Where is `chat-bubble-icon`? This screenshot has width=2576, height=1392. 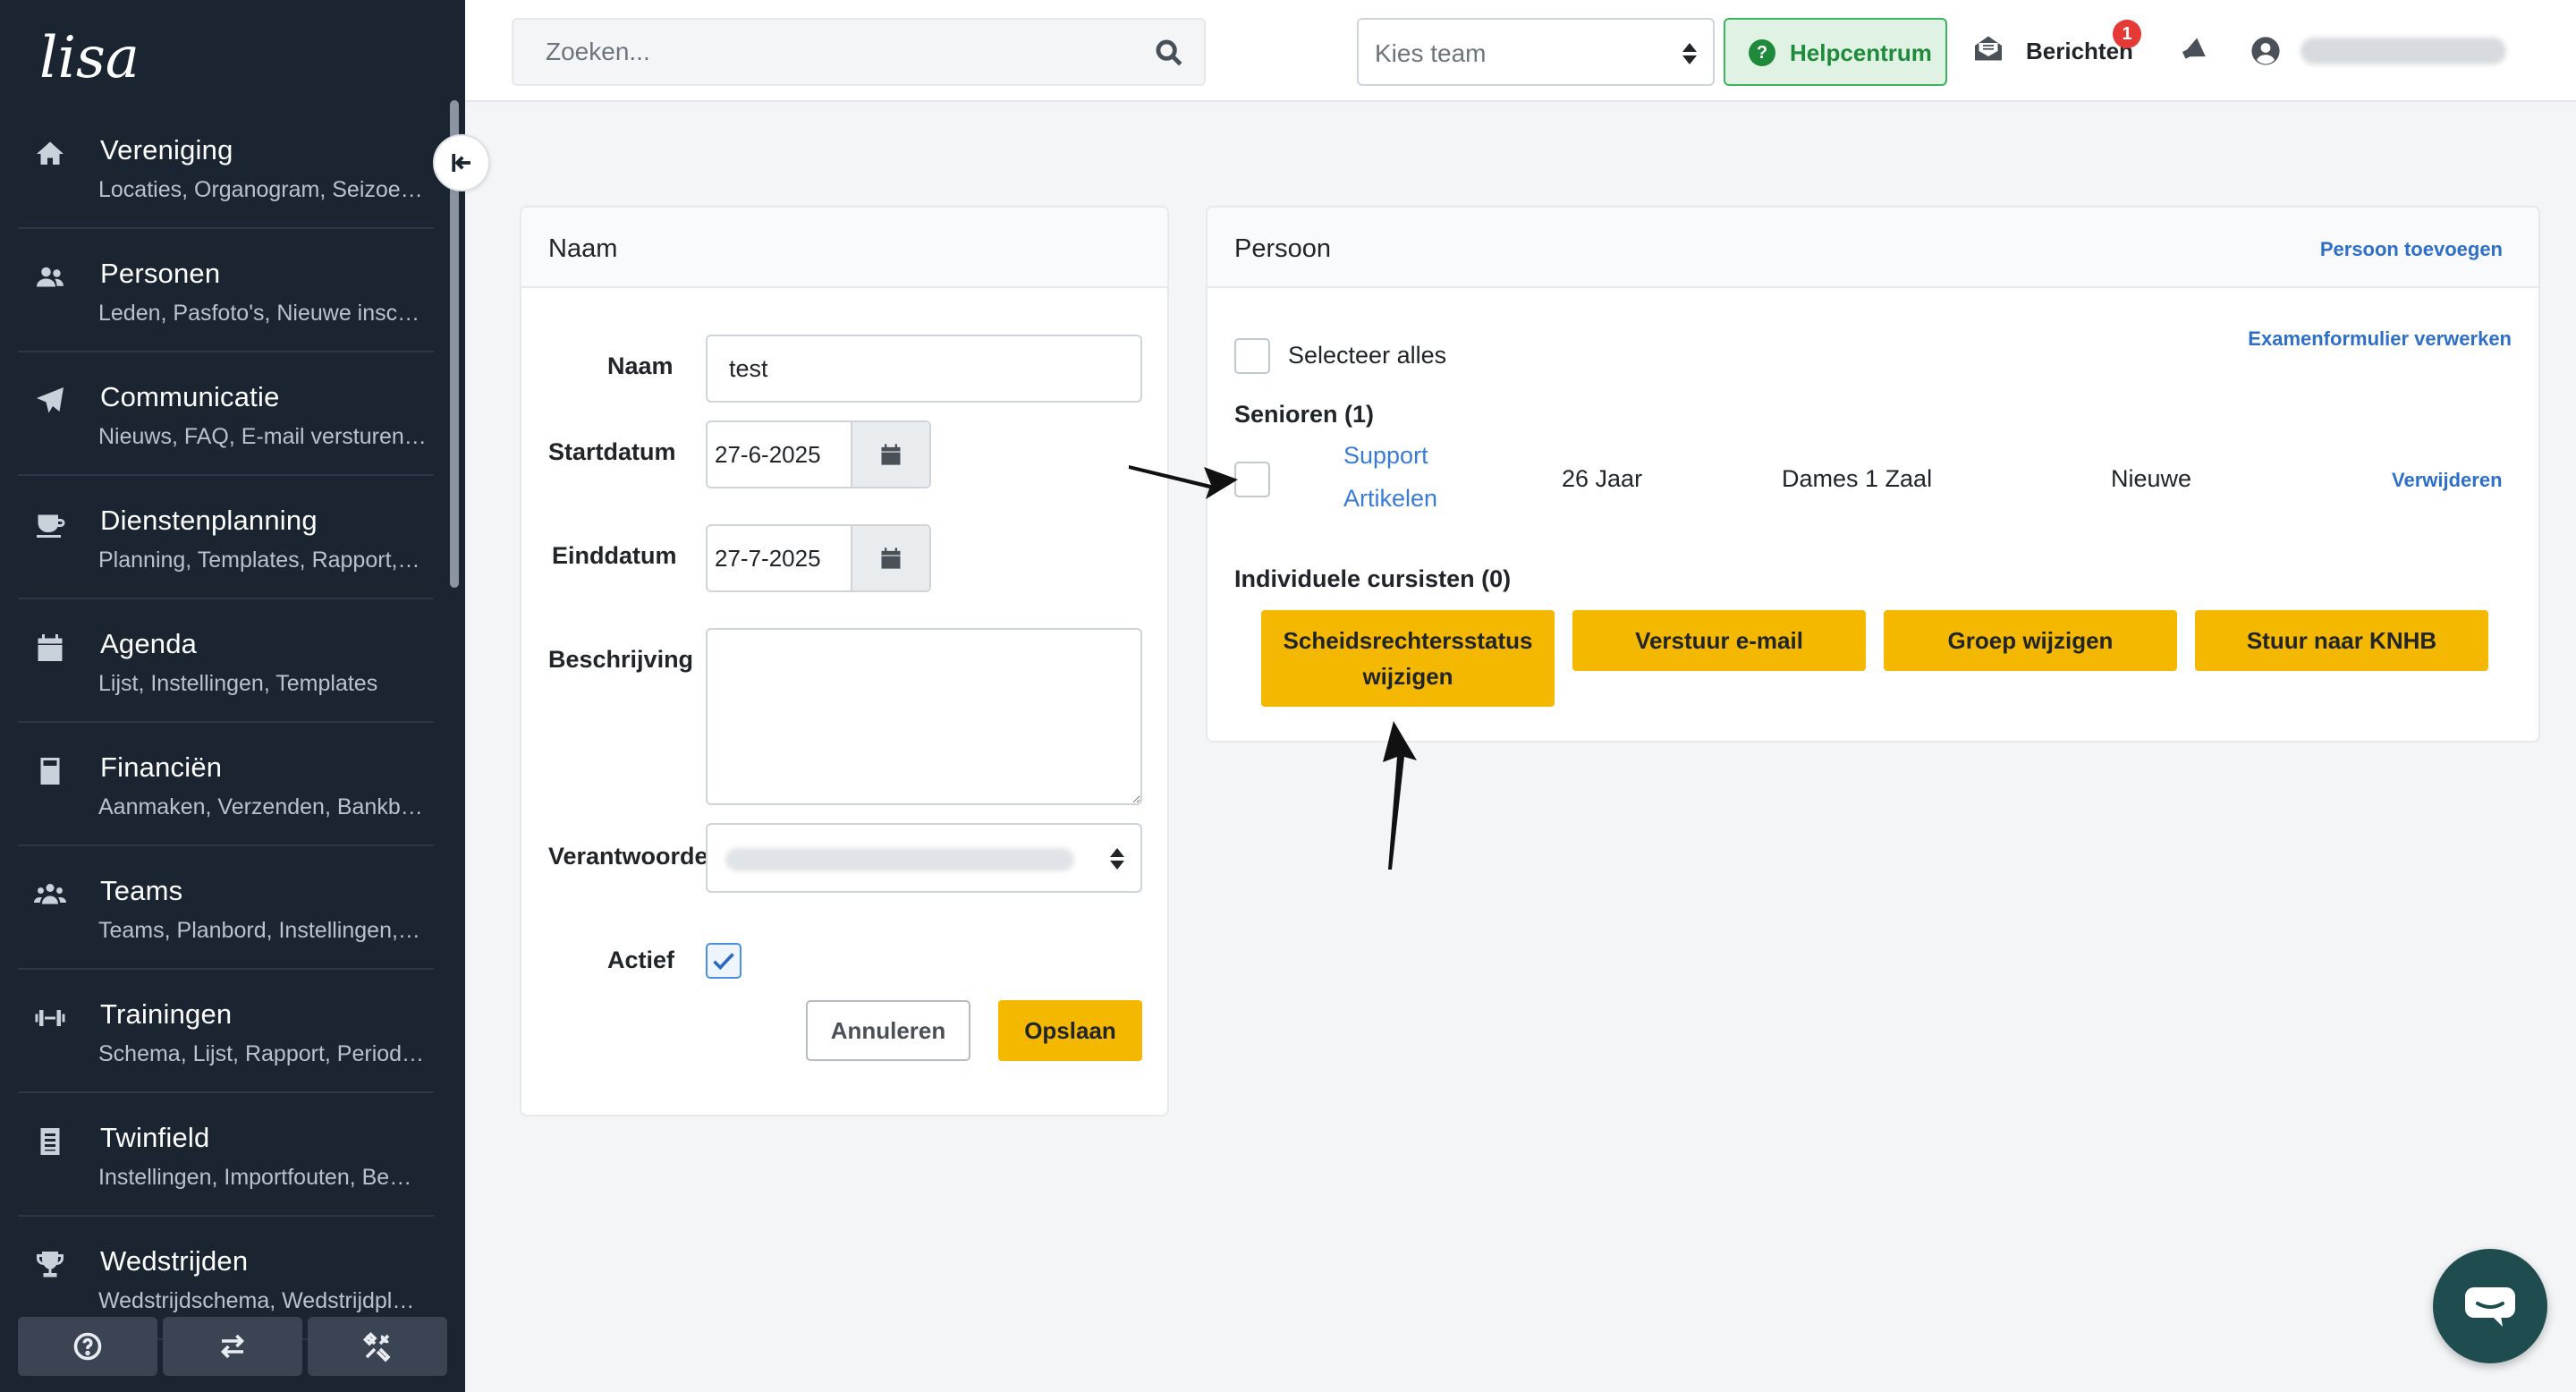
chat-bubble-icon is located at coordinates (2490, 1307).